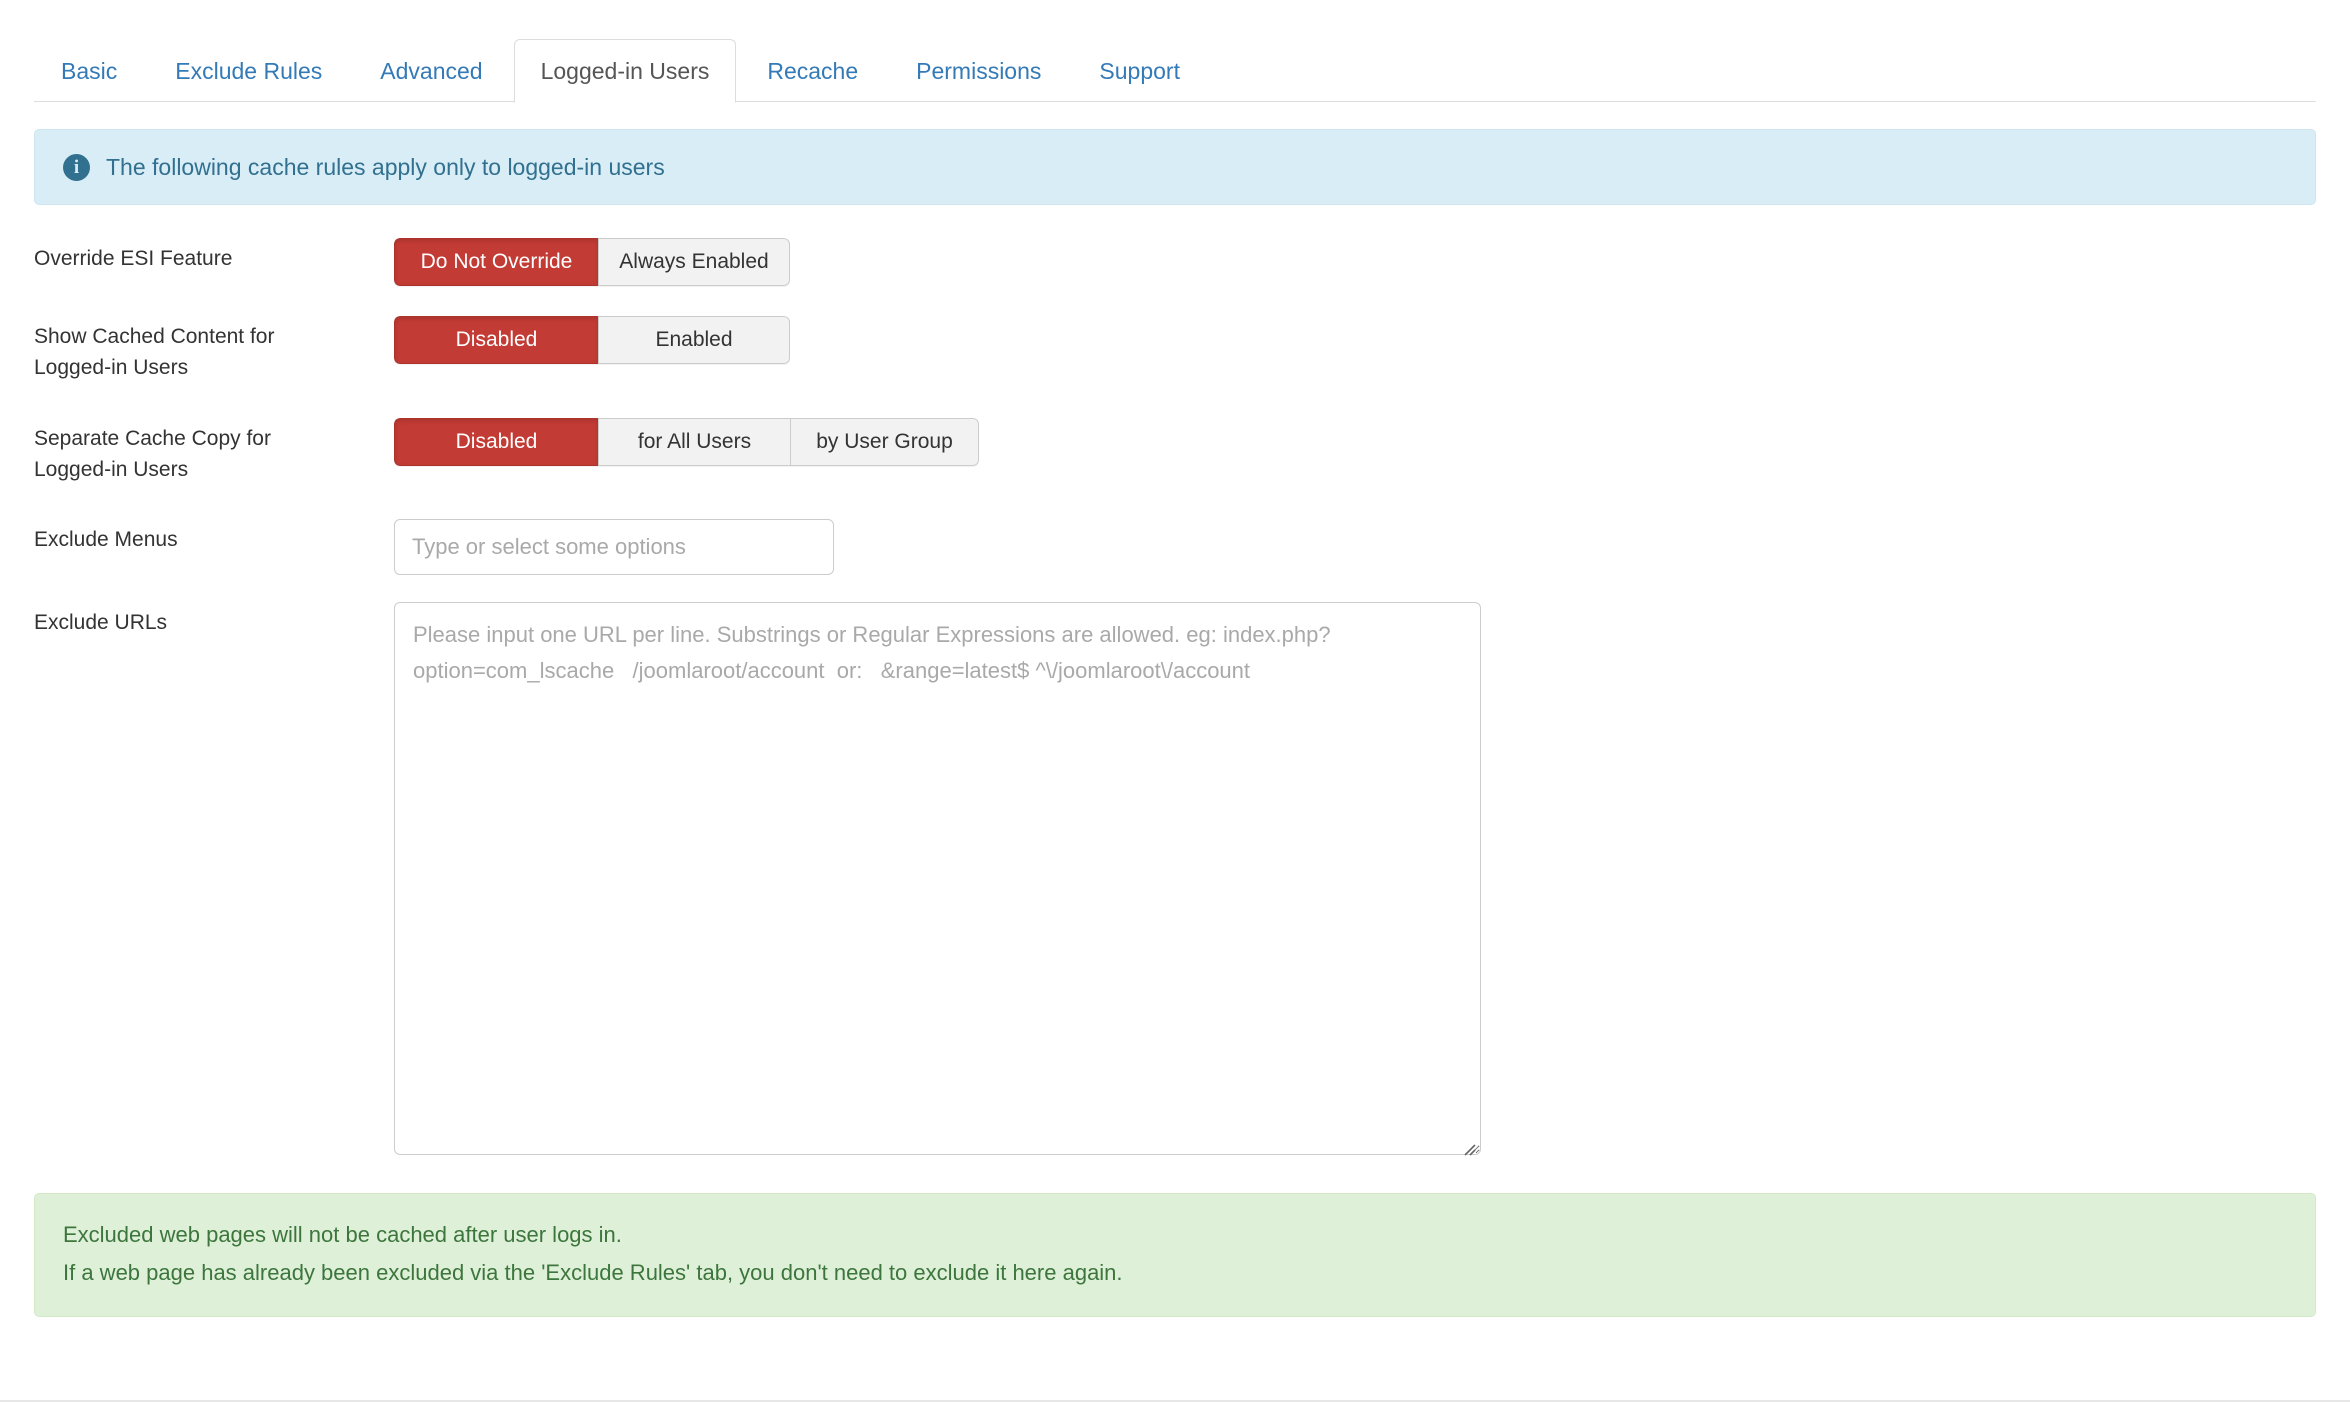 The height and width of the screenshot is (1402, 2350). Describe the element at coordinates (154, 336) in the screenshot. I see `label-show-cached-content-line1: Show Cached Content for` at that location.